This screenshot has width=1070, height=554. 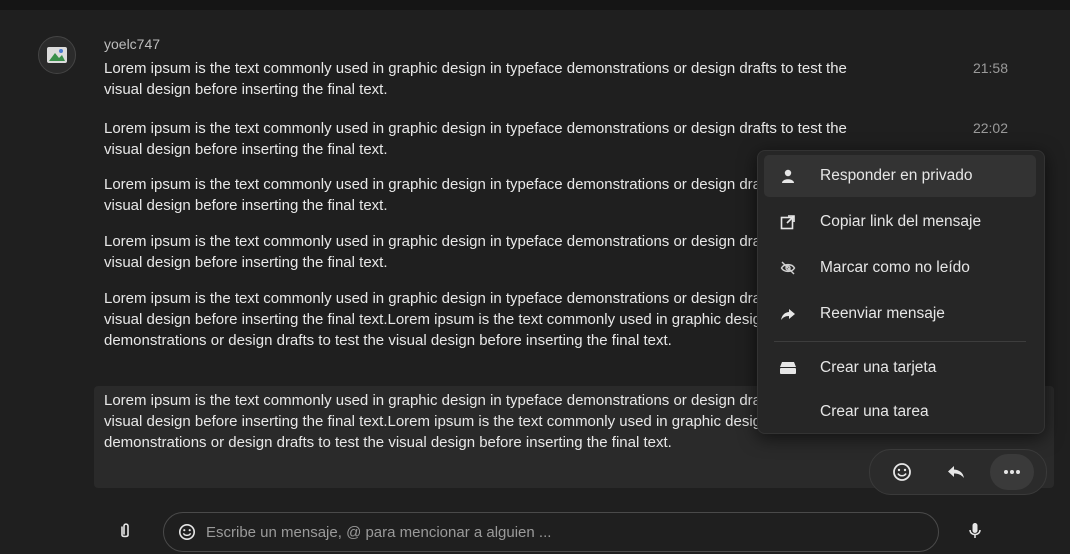 I want to click on card-icon, so click(x=788, y=368).